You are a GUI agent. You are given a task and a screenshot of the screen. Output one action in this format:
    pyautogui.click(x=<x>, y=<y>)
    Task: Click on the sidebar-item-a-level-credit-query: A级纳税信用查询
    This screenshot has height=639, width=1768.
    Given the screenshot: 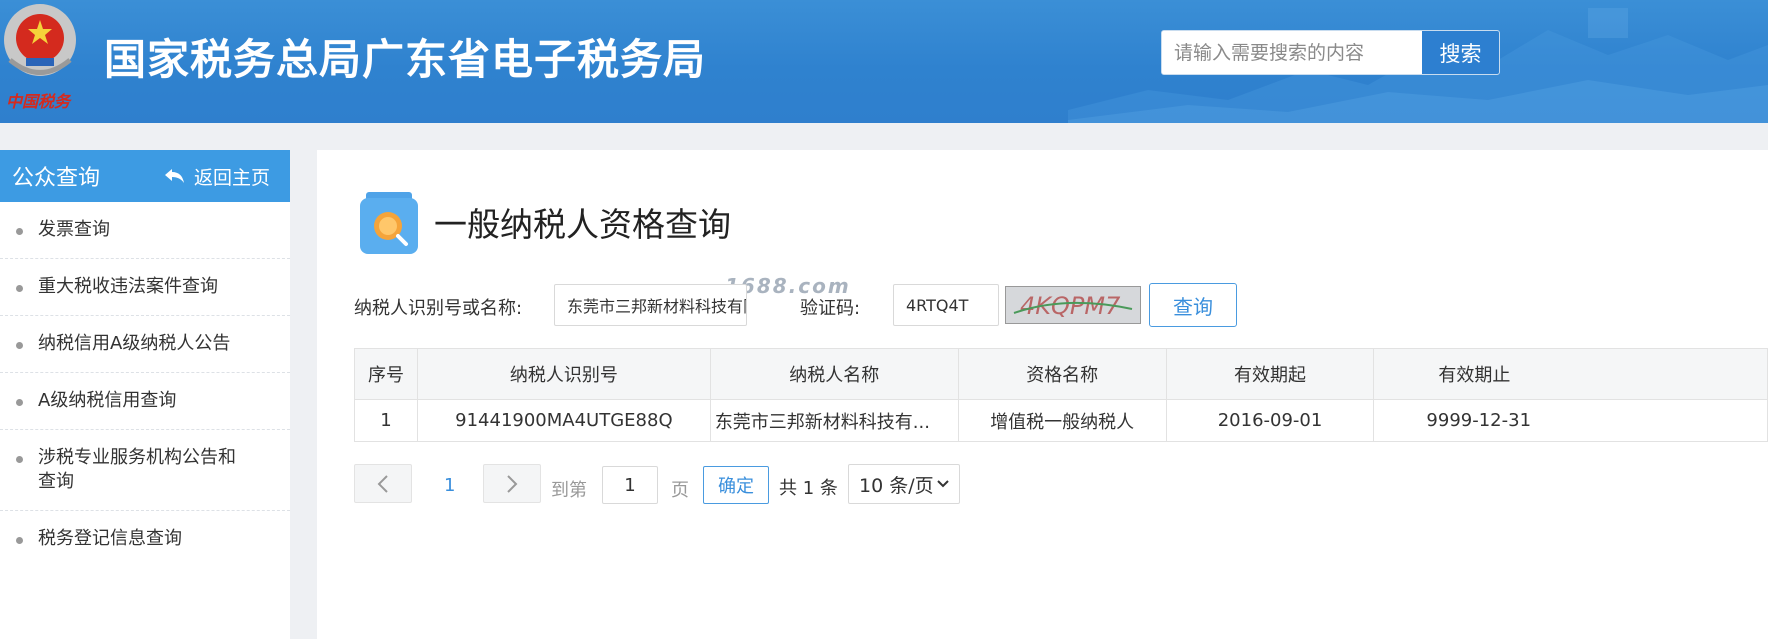 What is the action you would take?
    pyautogui.click(x=145, y=401)
    